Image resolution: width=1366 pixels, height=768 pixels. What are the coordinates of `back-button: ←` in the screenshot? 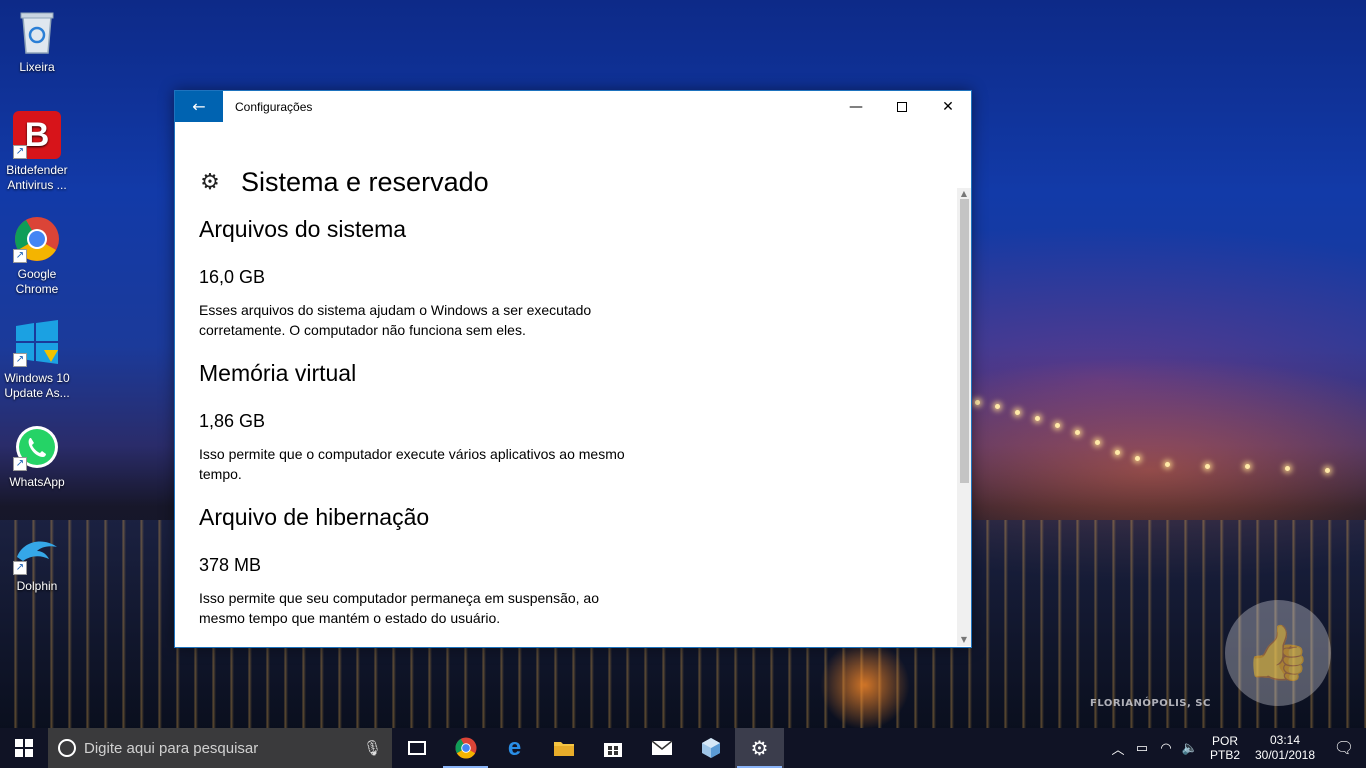 It's located at (199, 106).